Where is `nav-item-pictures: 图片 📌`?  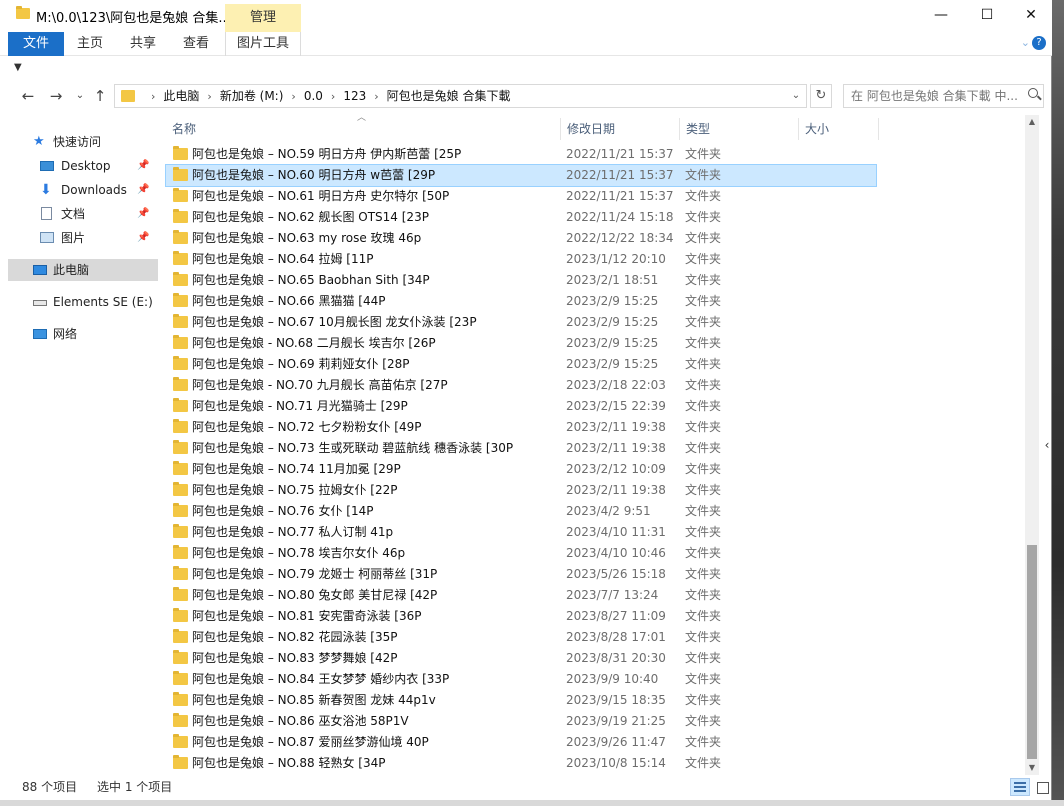 nav-item-pictures: 图片 📌 is located at coordinates (83, 238).